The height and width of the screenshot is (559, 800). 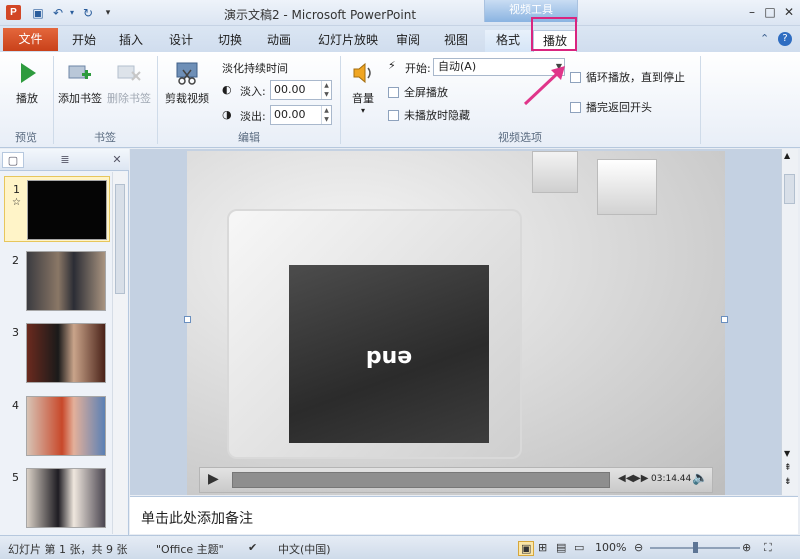 I want to click on volume-icon: 🔈, so click(x=700, y=478).